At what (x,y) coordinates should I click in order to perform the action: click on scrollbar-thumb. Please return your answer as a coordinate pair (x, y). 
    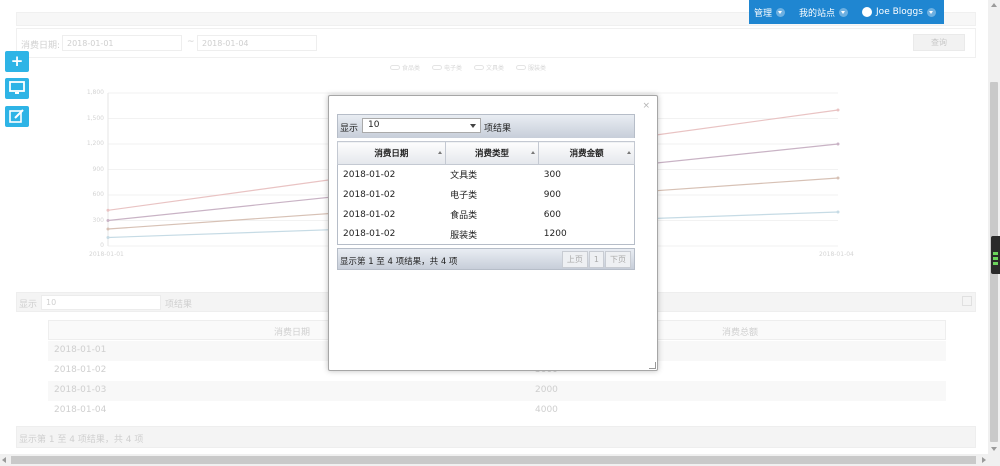
    Looking at the image, I should click on (493, 460).